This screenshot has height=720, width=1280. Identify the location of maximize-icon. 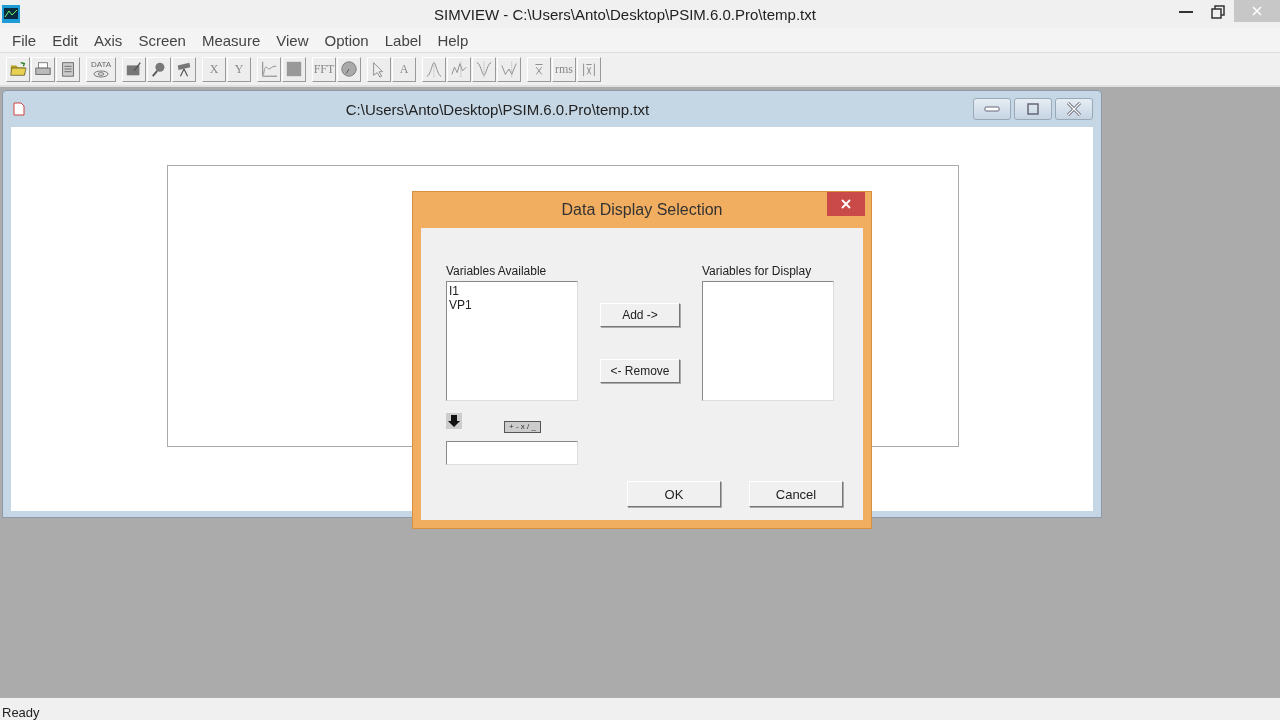
(1033, 109).